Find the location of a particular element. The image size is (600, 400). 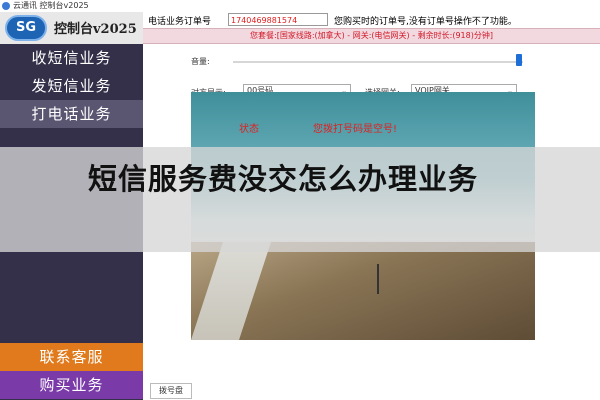

logo: SG 控制台v2025 is located at coordinates (71, 28).